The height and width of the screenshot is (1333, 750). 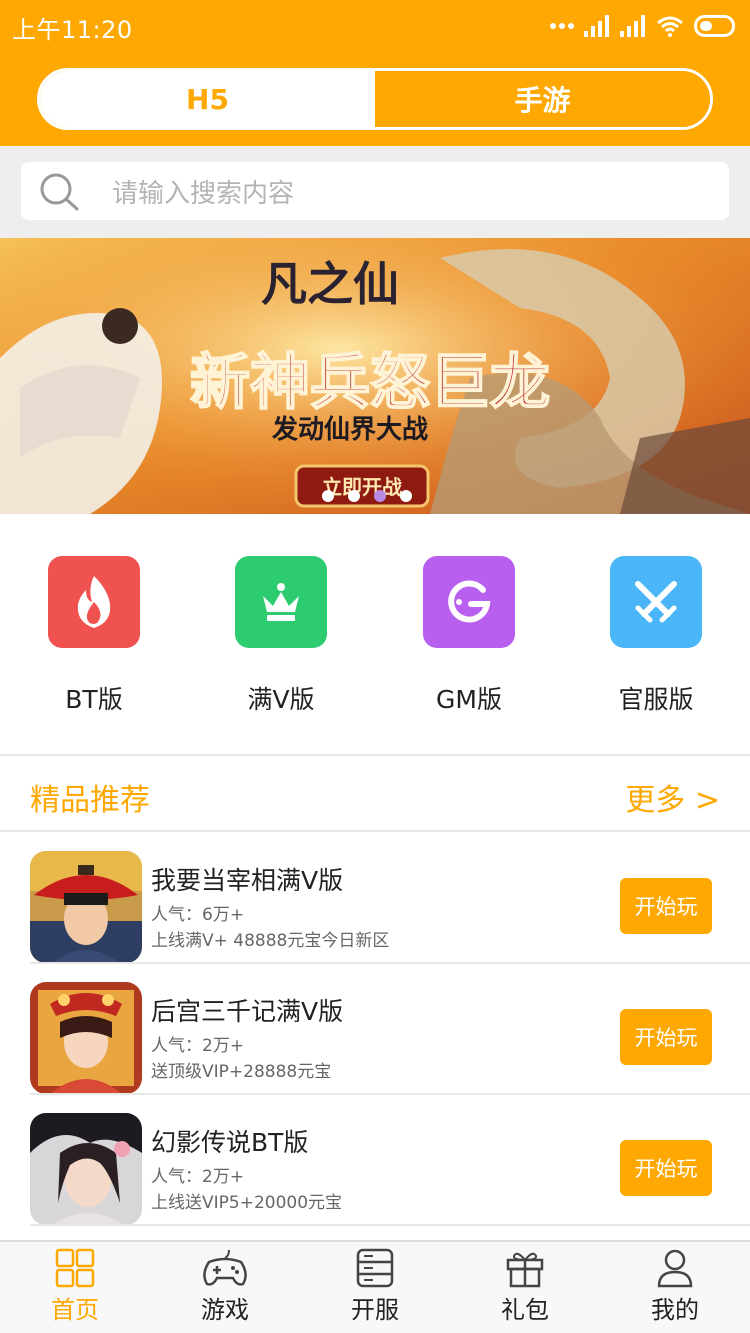 I want to click on game-row: 我要当宰相满V版 人气：6万+ 上线满V+ 48888元宝今日新区 开始玩, so click(x=375, y=898).